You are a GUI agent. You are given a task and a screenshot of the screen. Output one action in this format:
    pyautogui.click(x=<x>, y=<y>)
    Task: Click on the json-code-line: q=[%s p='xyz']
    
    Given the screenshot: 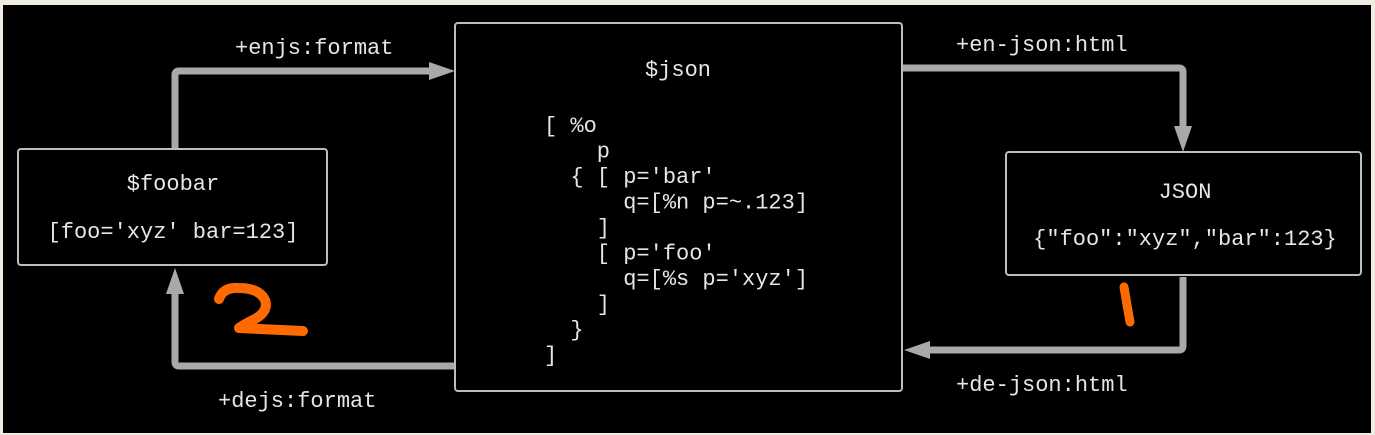 What is the action you would take?
    pyautogui.click(x=676, y=279)
    